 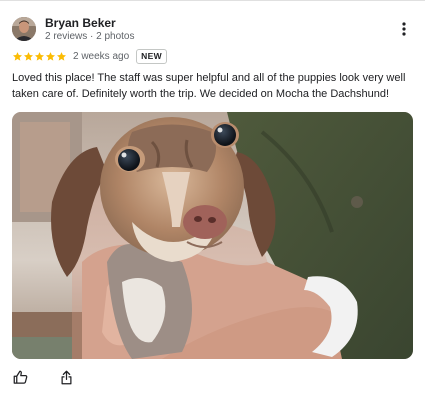 I want to click on like-button, so click(x=20, y=377).